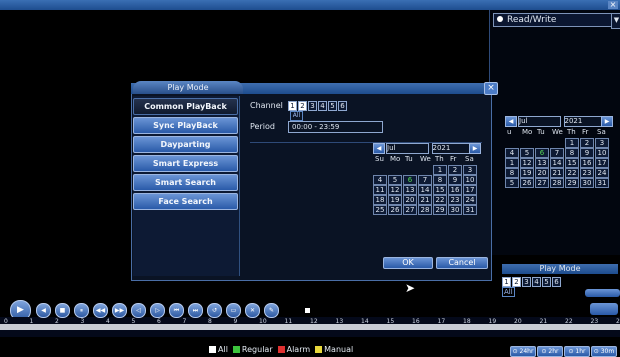 The image size is (620, 357). Describe the element at coordinates (587, 183) in the screenshot. I see `right-cal-day: 30` at that location.